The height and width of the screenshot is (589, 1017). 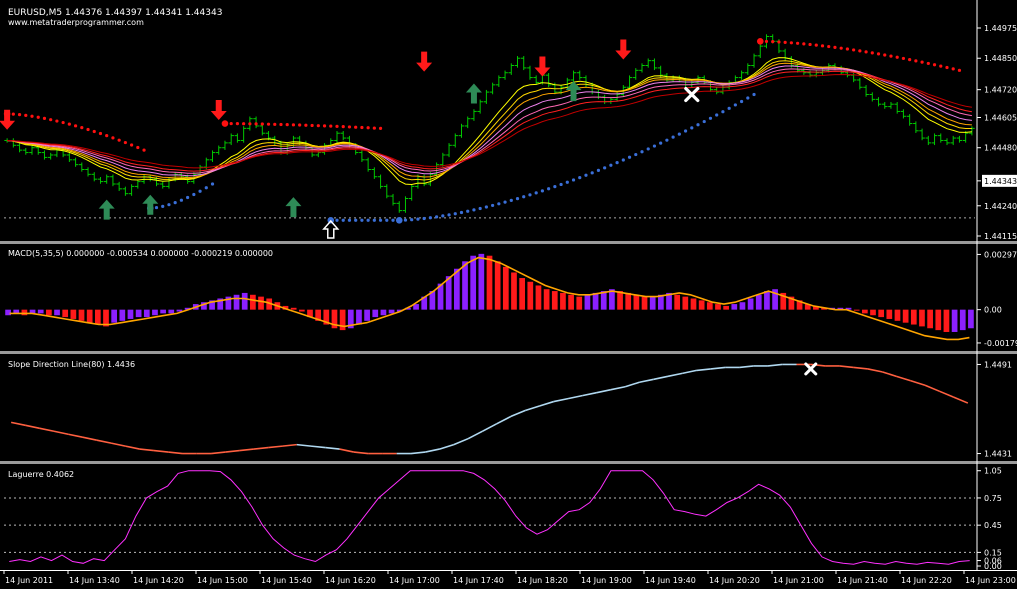 What do you see at coordinates (760, 41) in the screenshot?
I see `sar-dot-start` at bounding box center [760, 41].